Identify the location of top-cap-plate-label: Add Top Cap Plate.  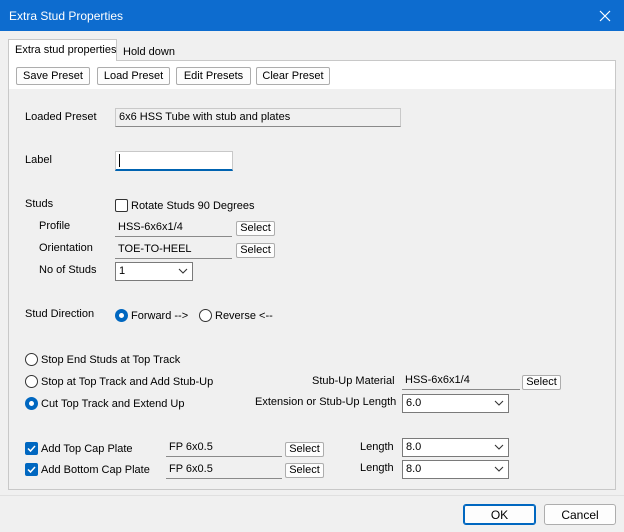
(87, 449).